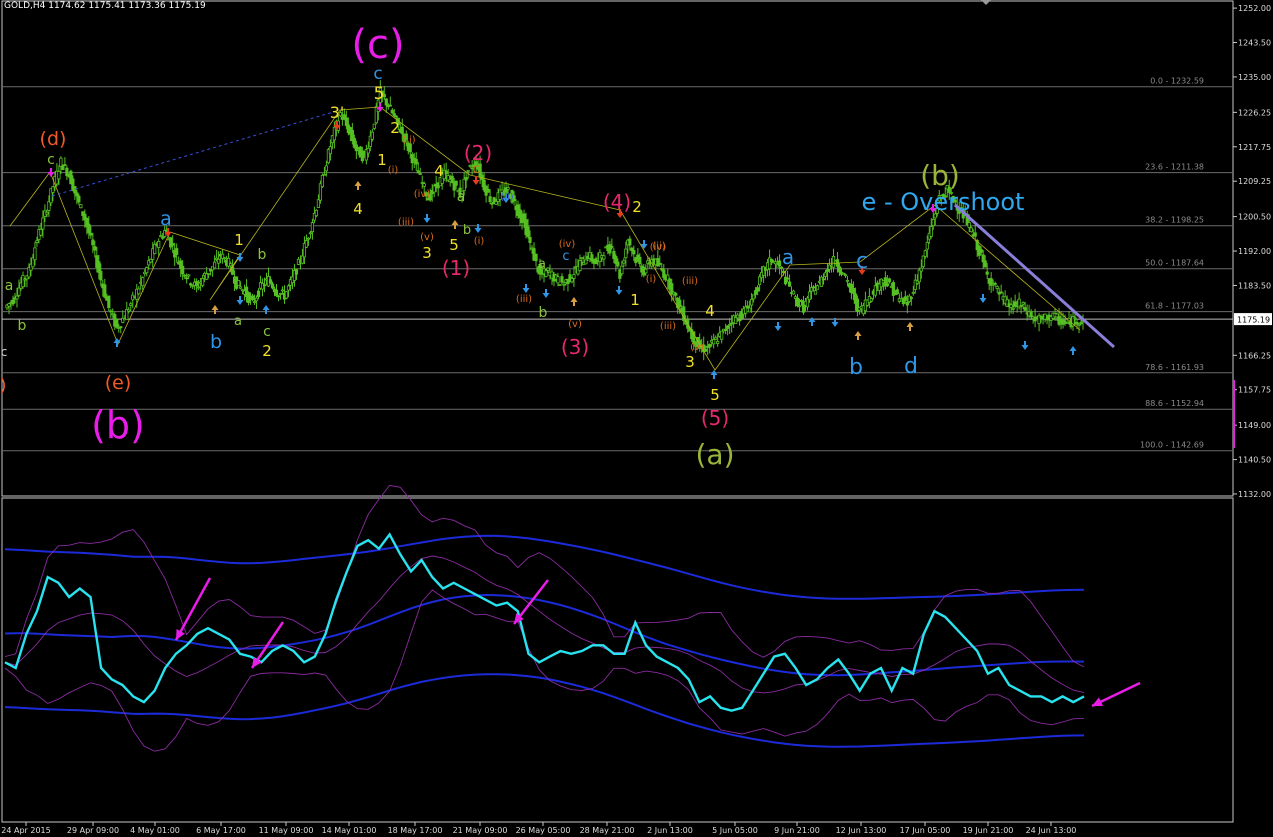  Describe the element at coordinates (1174, 403) in the screenshot. I see `fib-level-label: 88.6 - 1152.94` at that location.